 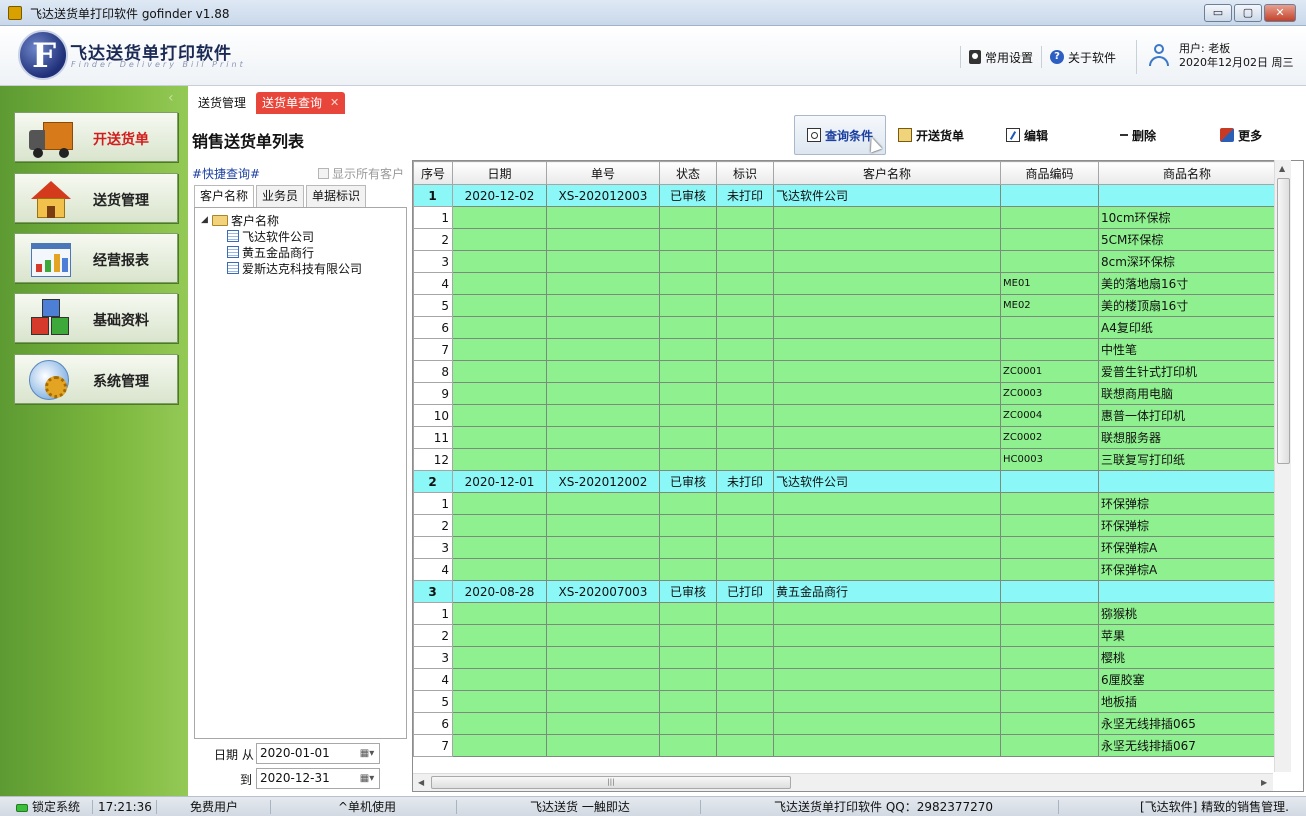 I want to click on settings-link: 常用设置, so click(x=1000, y=57).